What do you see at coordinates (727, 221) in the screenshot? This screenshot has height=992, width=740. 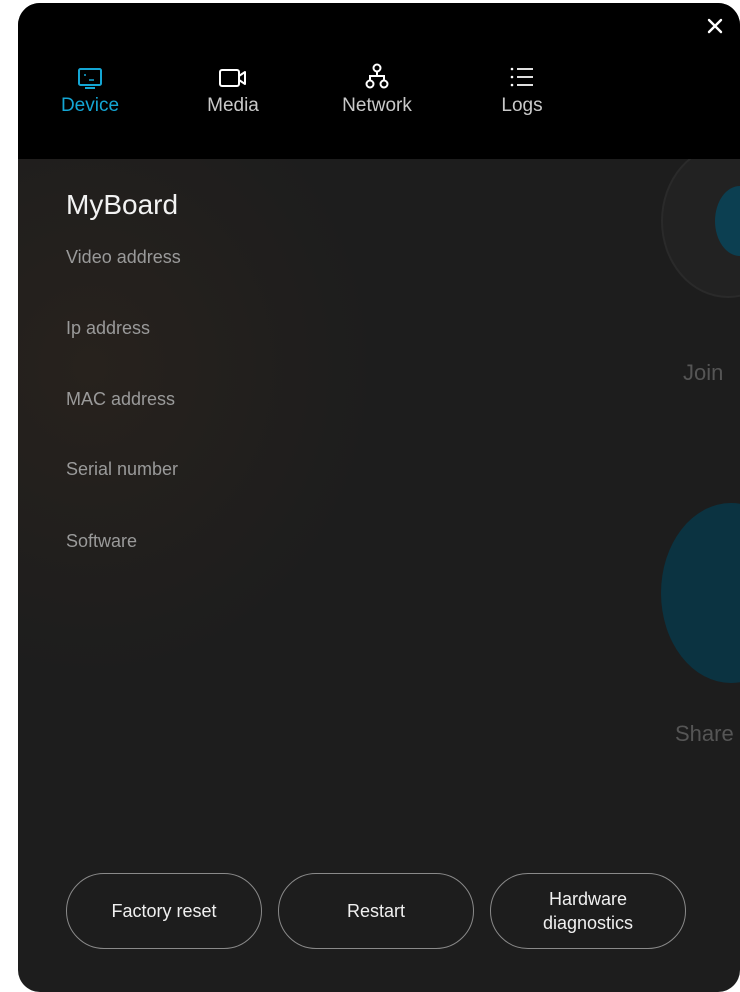 I see `join-circle-inner` at bounding box center [727, 221].